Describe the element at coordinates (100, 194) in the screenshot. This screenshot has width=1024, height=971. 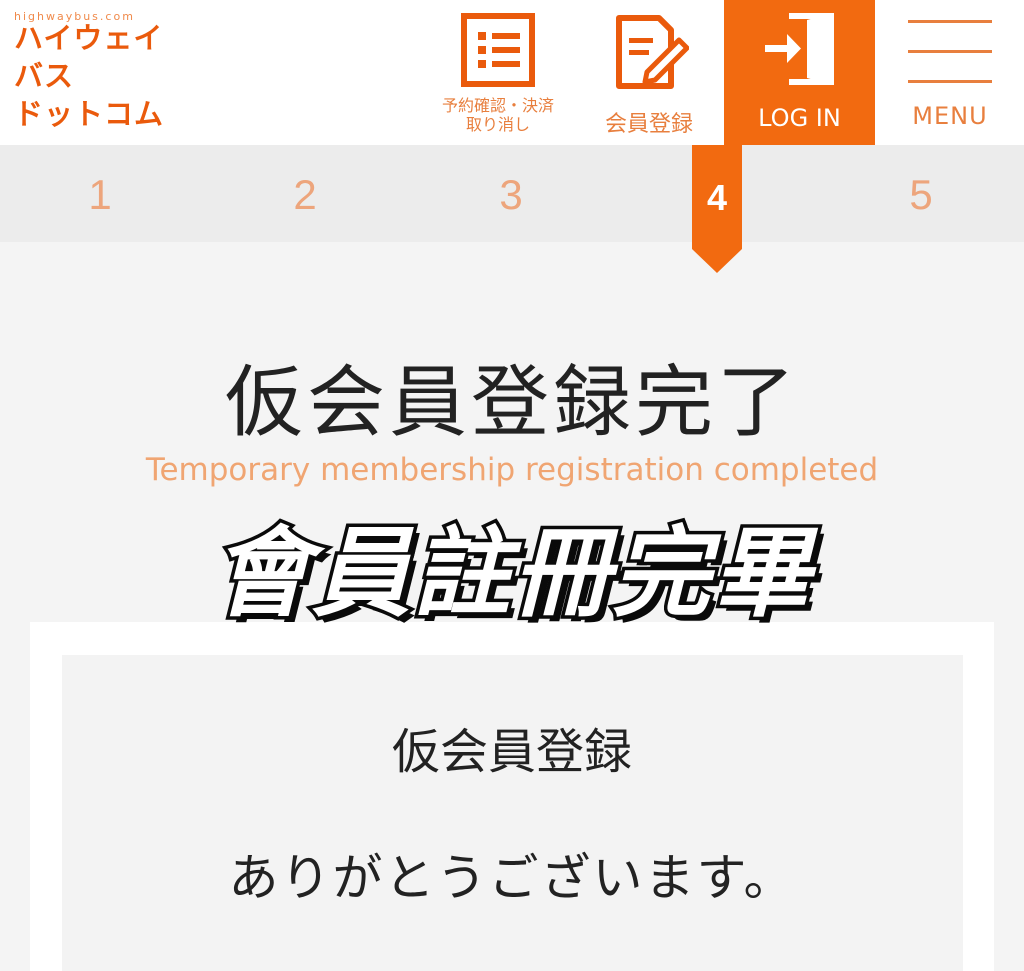
I see `step-1: 1` at that location.